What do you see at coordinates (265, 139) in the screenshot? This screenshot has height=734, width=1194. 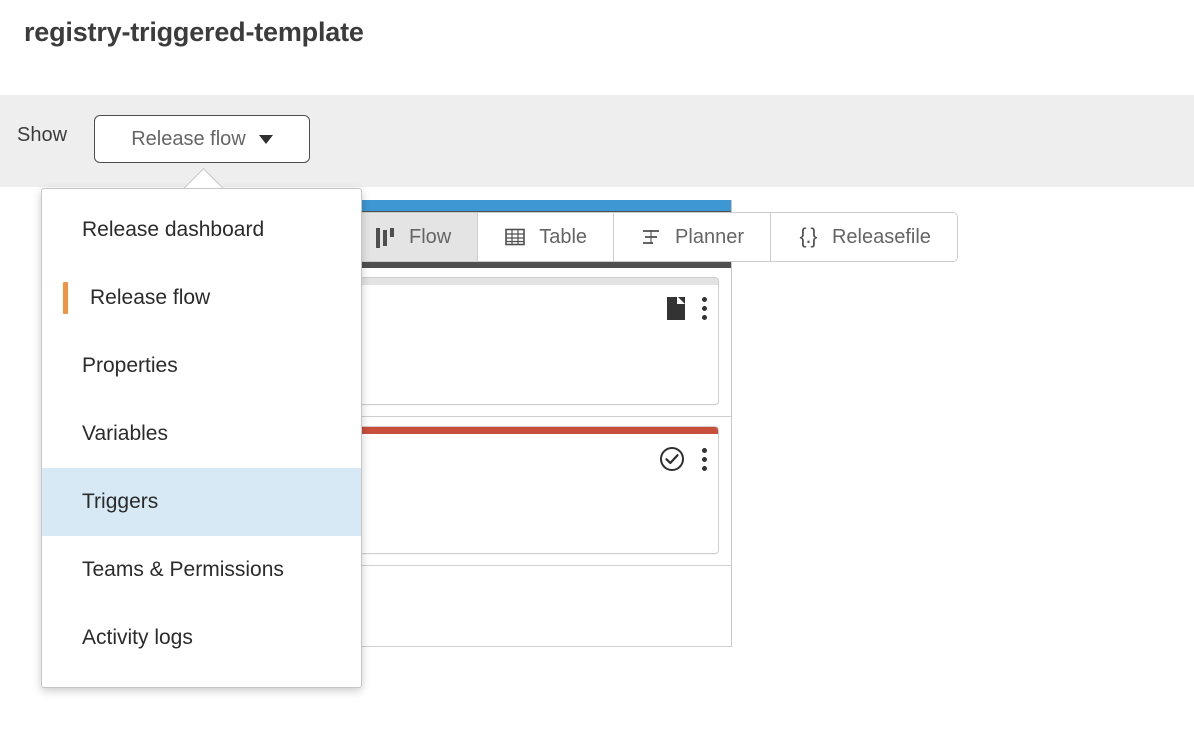 I see `chevron-down-icon` at bounding box center [265, 139].